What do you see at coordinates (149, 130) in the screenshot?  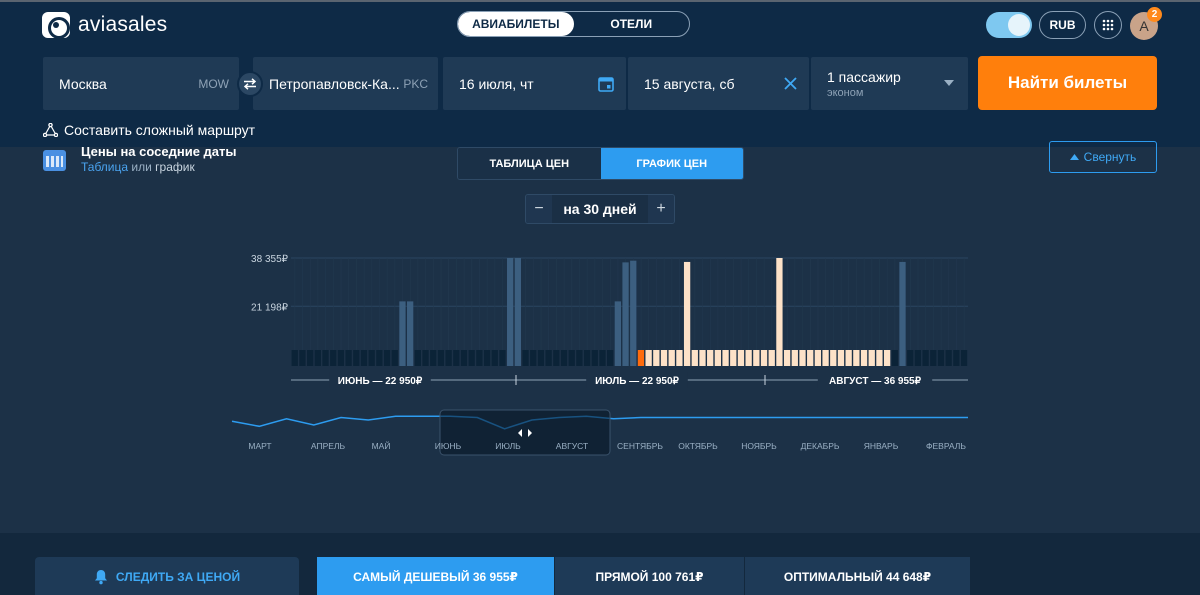 I see `complex-route-link: Составить сложный маршрут` at bounding box center [149, 130].